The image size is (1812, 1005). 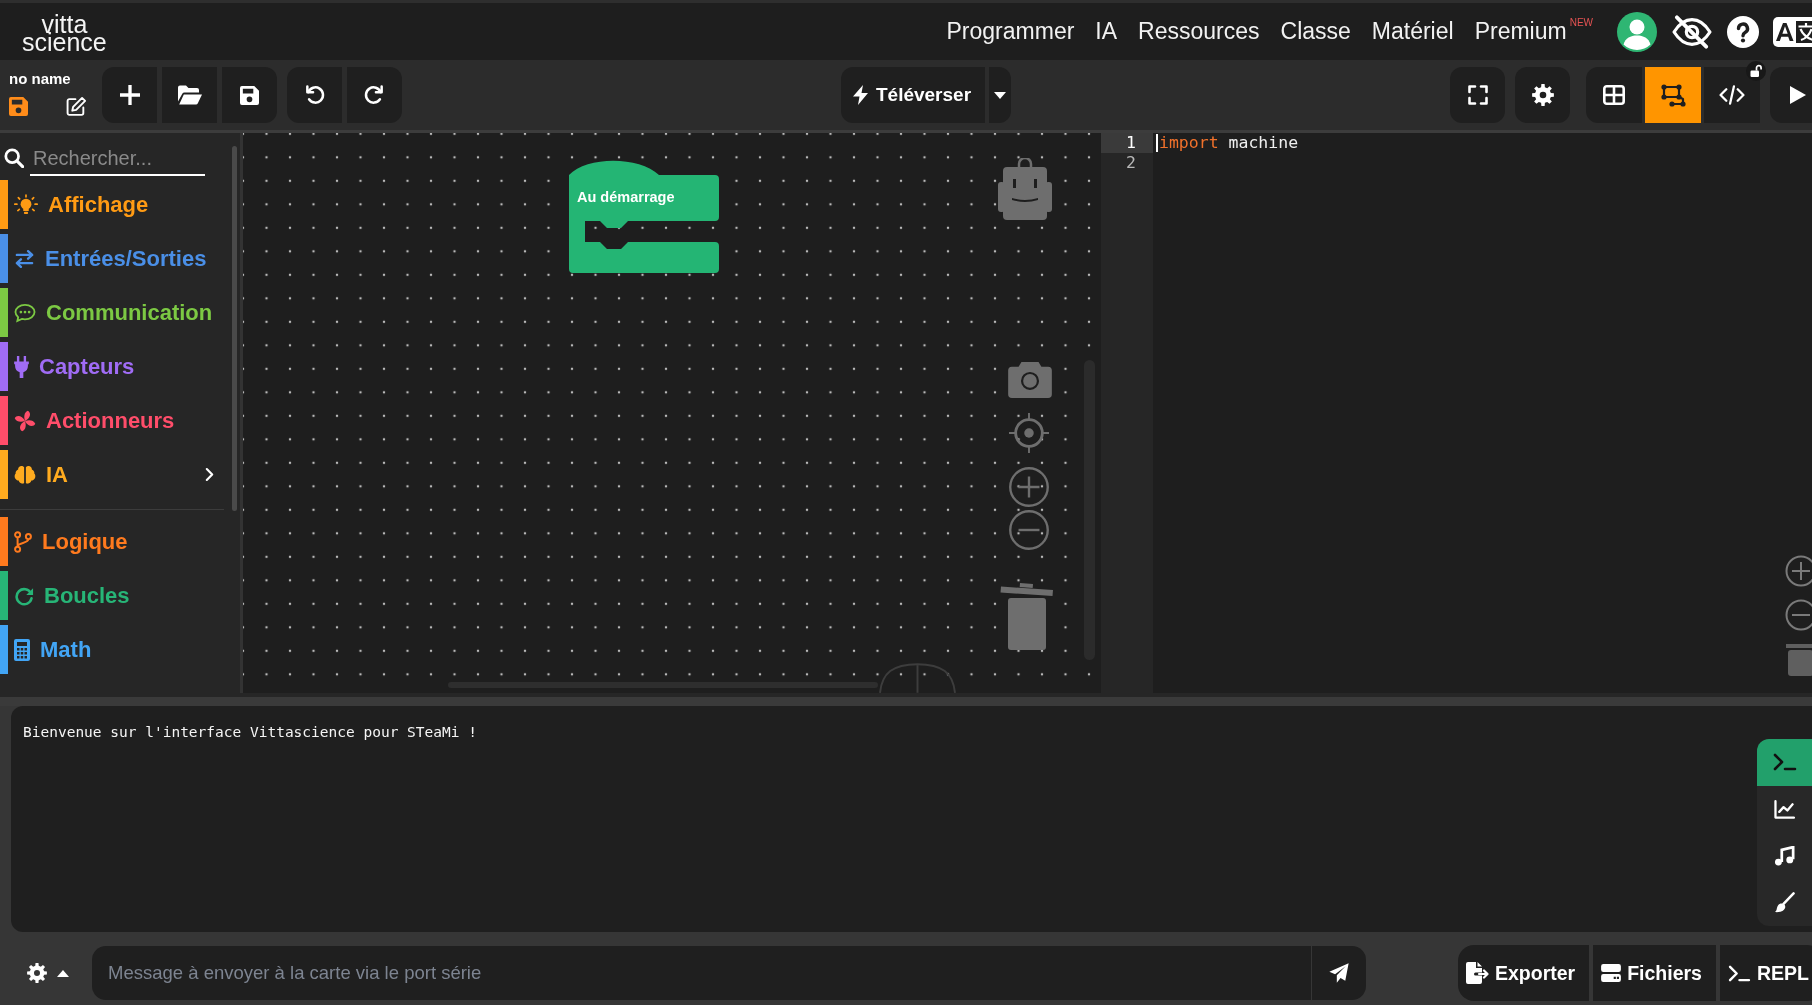 What do you see at coordinates (1127, 143) in the screenshot?
I see `line-number: 1` at bounding box center [1127, 143].